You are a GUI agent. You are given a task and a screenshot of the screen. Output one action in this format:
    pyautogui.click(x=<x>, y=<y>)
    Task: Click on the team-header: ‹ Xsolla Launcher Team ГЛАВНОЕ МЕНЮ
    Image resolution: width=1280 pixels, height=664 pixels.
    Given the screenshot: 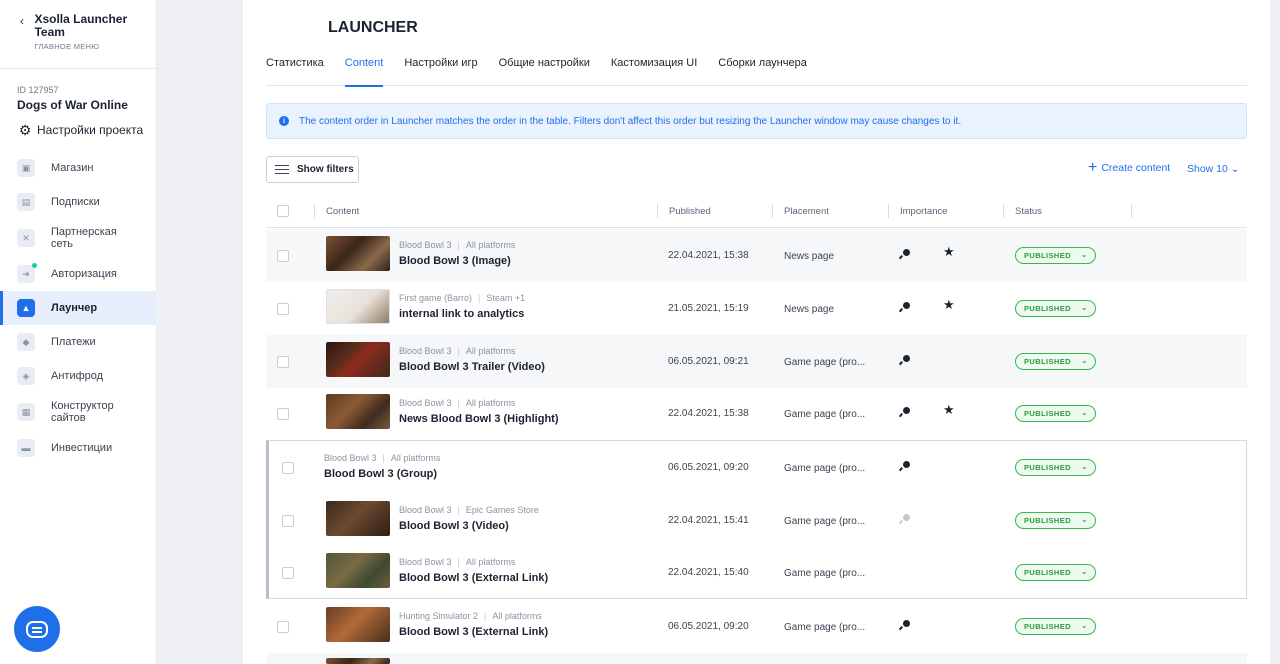 What is the action you would take?
    pyautogui.click(x=78, y=34)
    